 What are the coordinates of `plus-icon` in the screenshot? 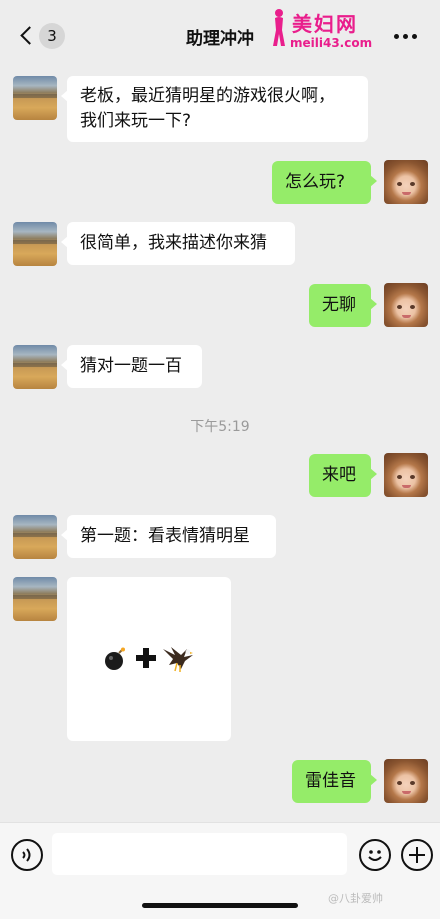 It's located at (146, 658).